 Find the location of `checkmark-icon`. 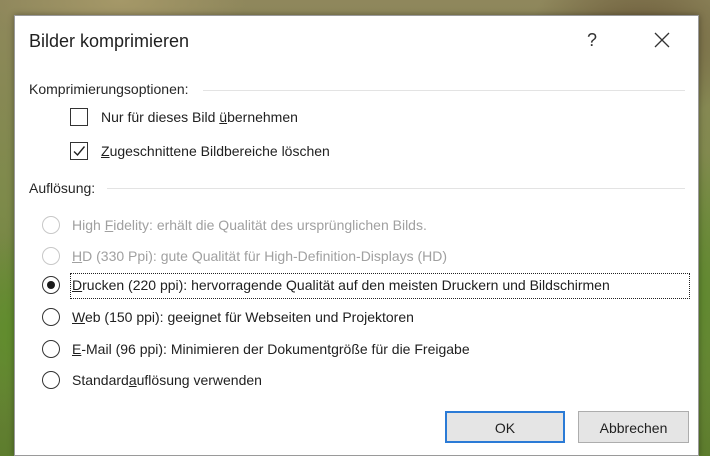

checkmark-icon is located at coordinates (79, 151).